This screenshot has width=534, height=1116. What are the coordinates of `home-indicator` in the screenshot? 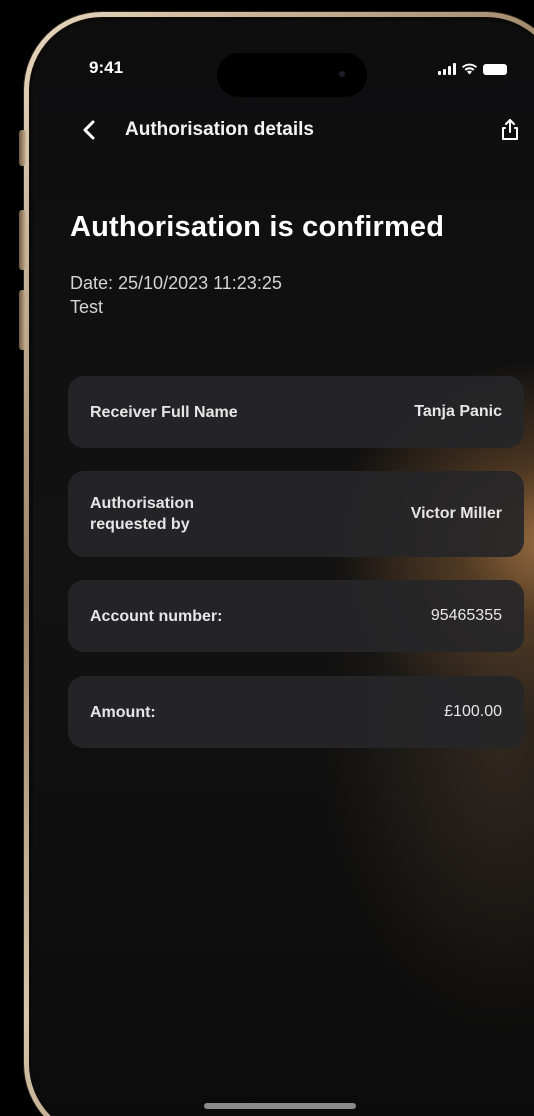 It's located at (280, 1106).